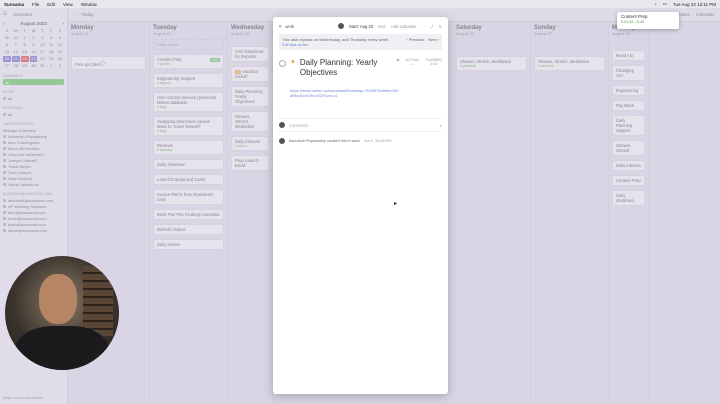 This screenshot has height=404, width=720. Describe the element at coordinates (628, 105) in the screenshot. I see `task-card: Pay Bank` at that location.